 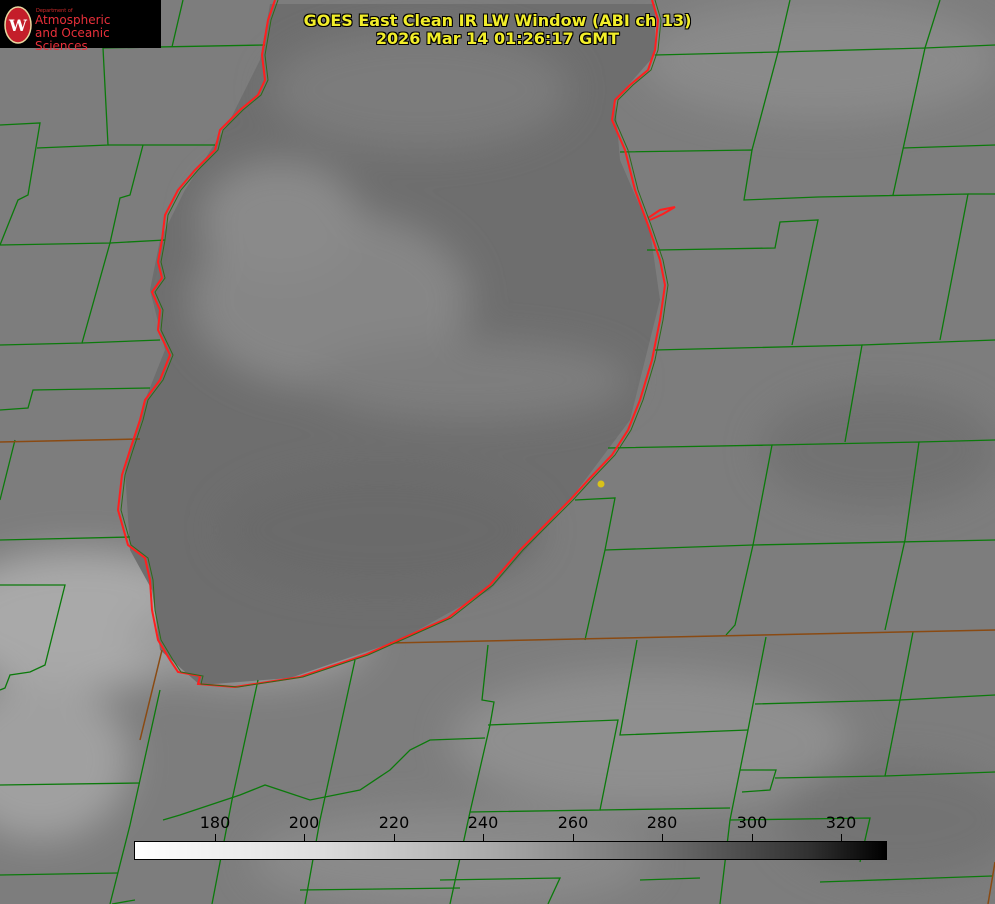 I want to click on colorbar-tick-label: 260, so click(x=573, y=822).